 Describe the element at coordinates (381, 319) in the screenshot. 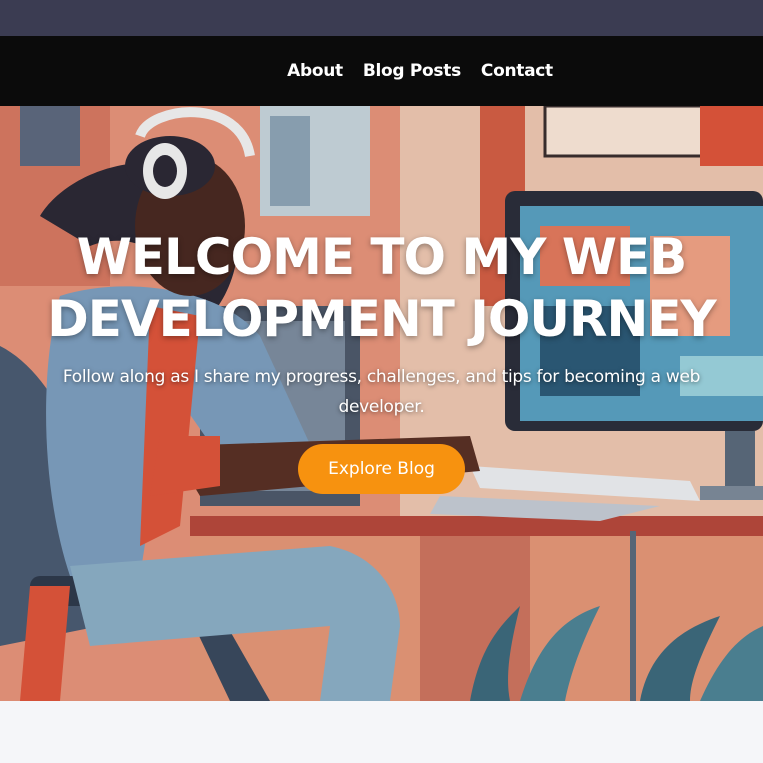

I see `hero-title-line-2: DEVELOPMENT JOURNEY` at that location.